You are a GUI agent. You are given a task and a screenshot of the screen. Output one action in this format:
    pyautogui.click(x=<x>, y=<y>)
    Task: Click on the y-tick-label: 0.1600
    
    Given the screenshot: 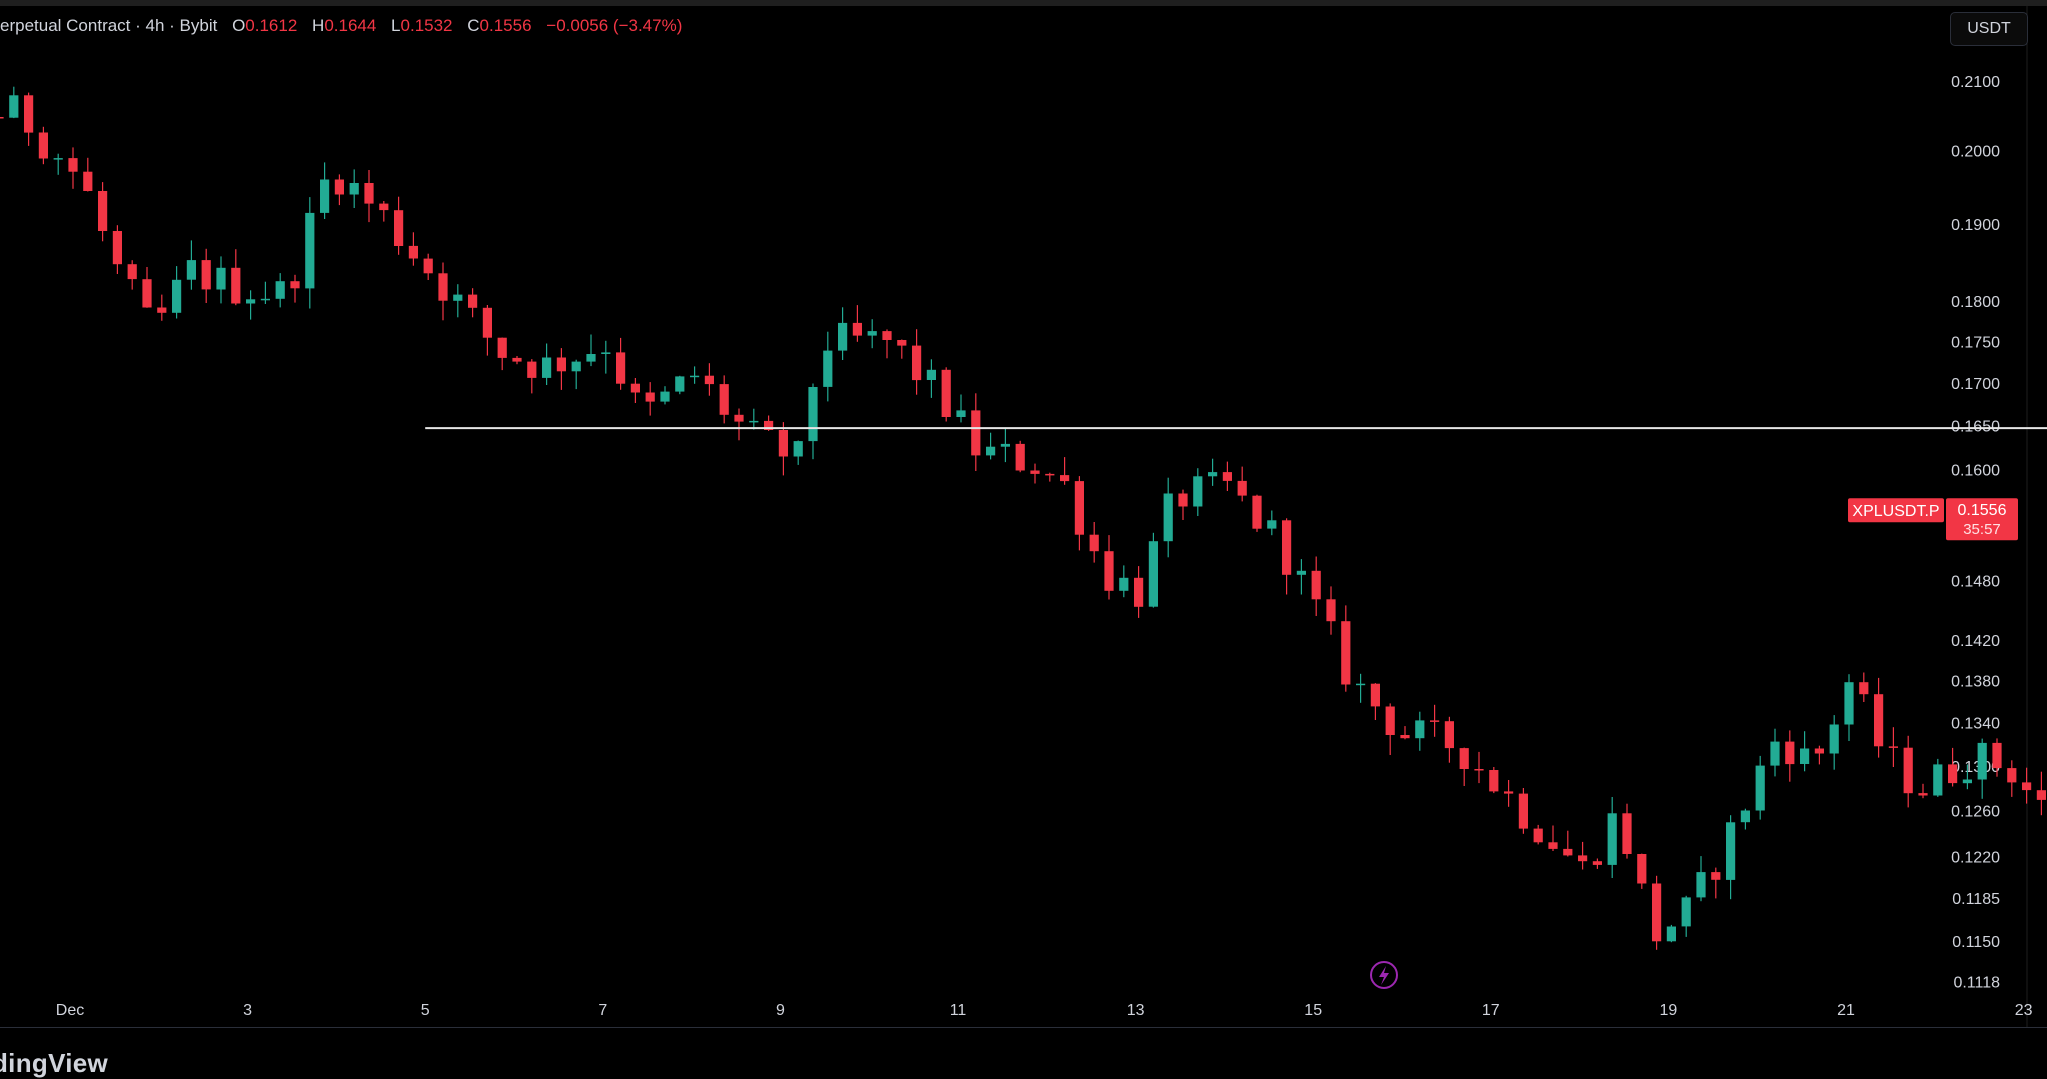 What is the action you would take?
    pyautogui.click(x=1975, y=470)
    